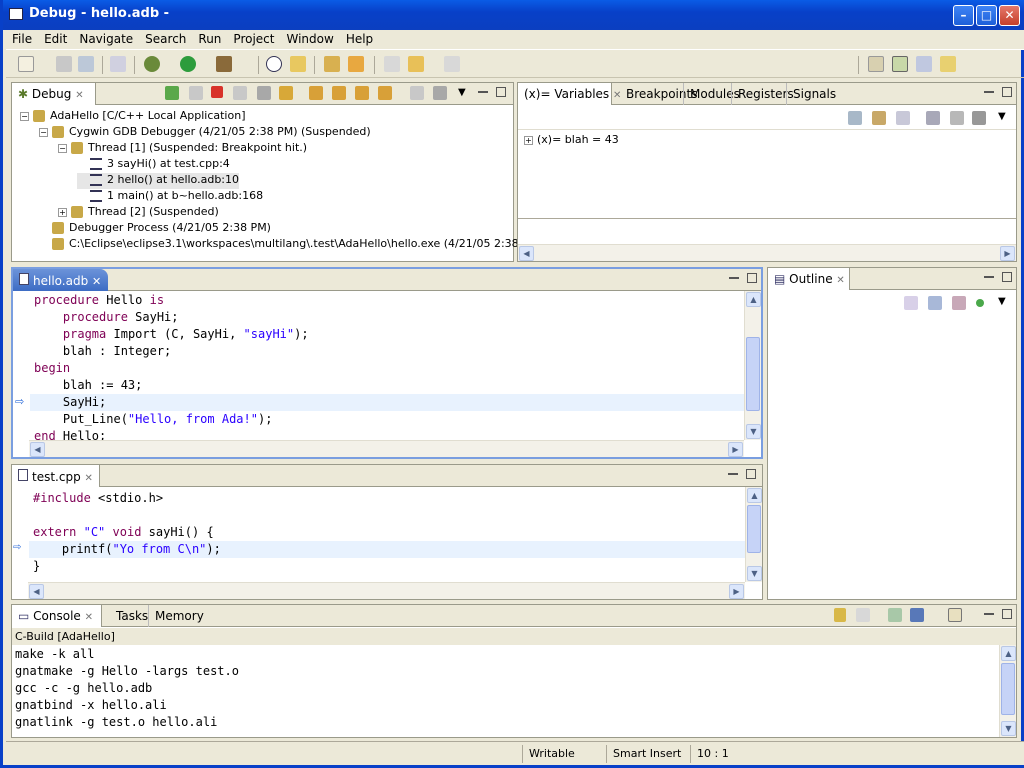  What do you see at coordinates (165, 39) in the screenshot?
I see `menu-search: Search` at bounding box center [165, 39].